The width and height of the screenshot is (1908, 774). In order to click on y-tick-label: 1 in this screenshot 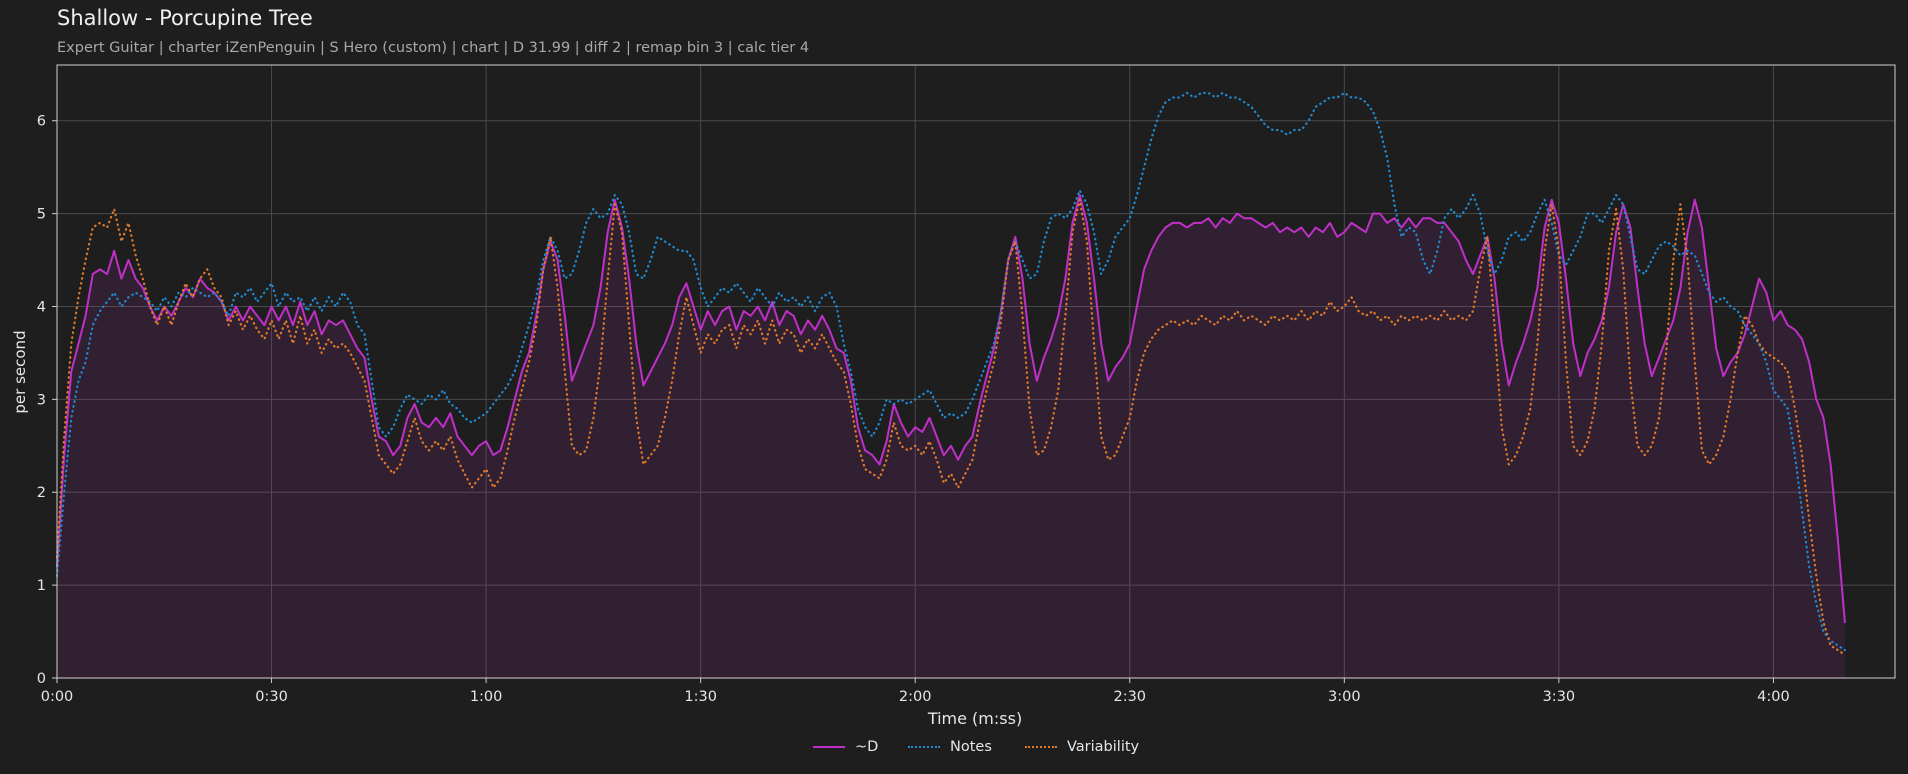, I will do `click(41, 586)`.